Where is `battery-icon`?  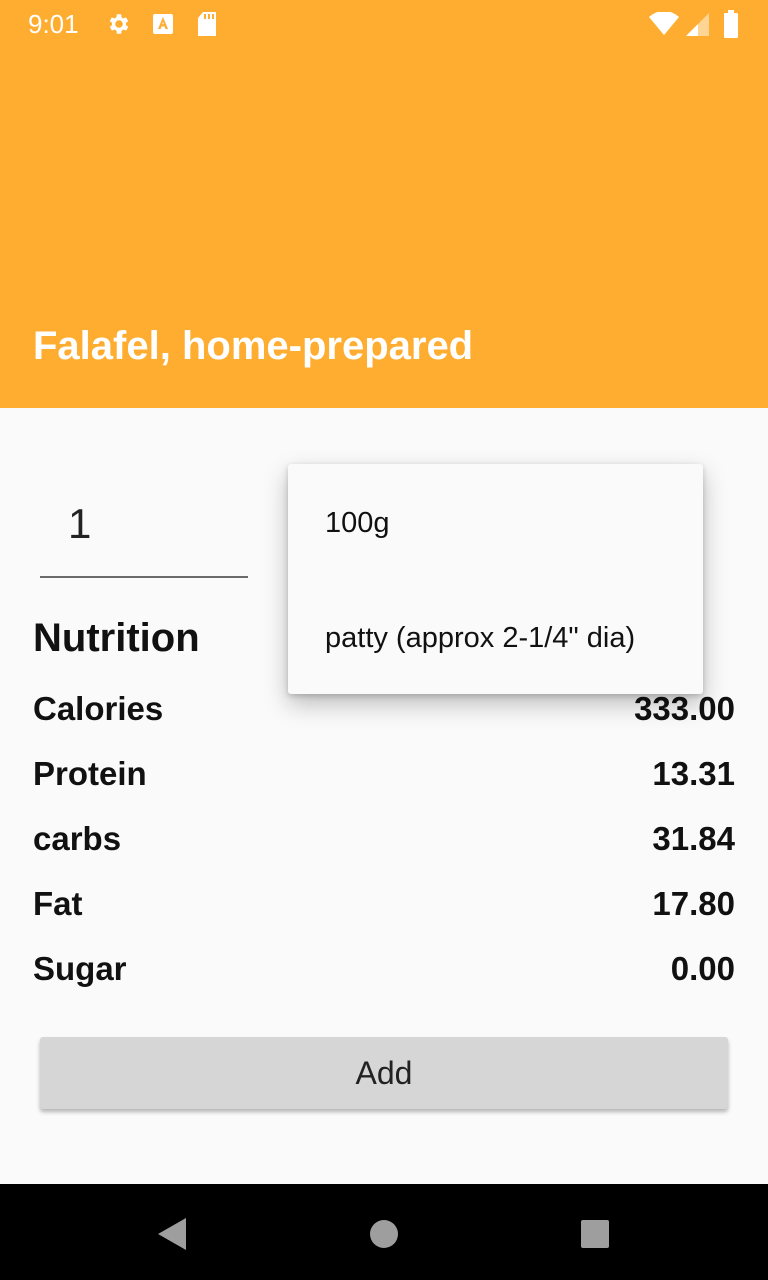
battery-icon is located at coordinates (731, 24).